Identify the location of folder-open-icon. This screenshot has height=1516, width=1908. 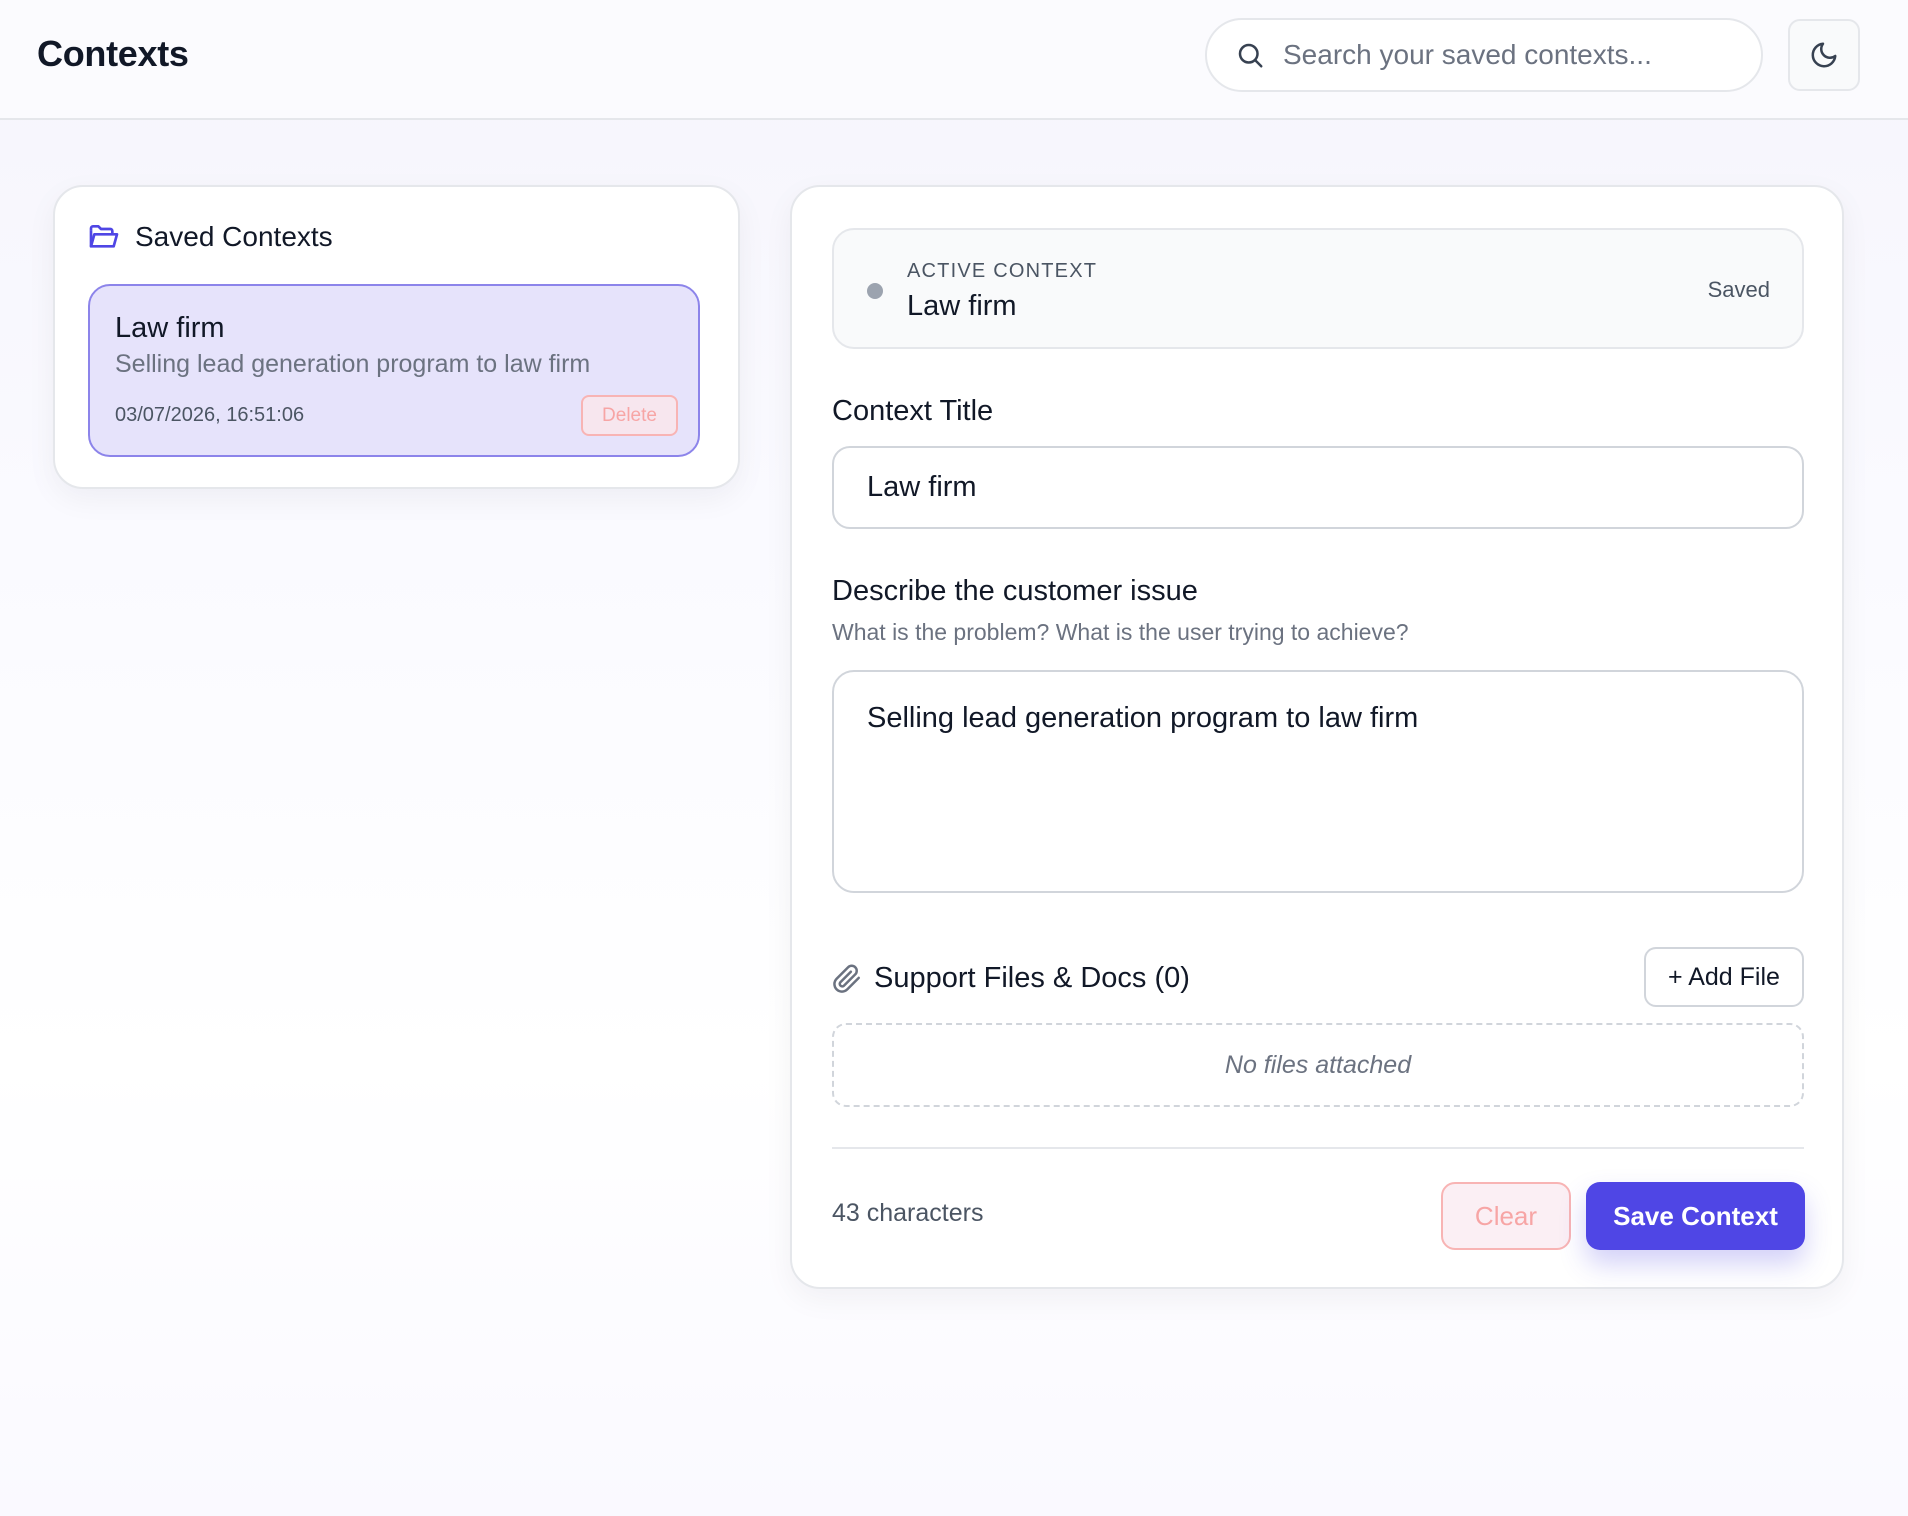
(103, 237).